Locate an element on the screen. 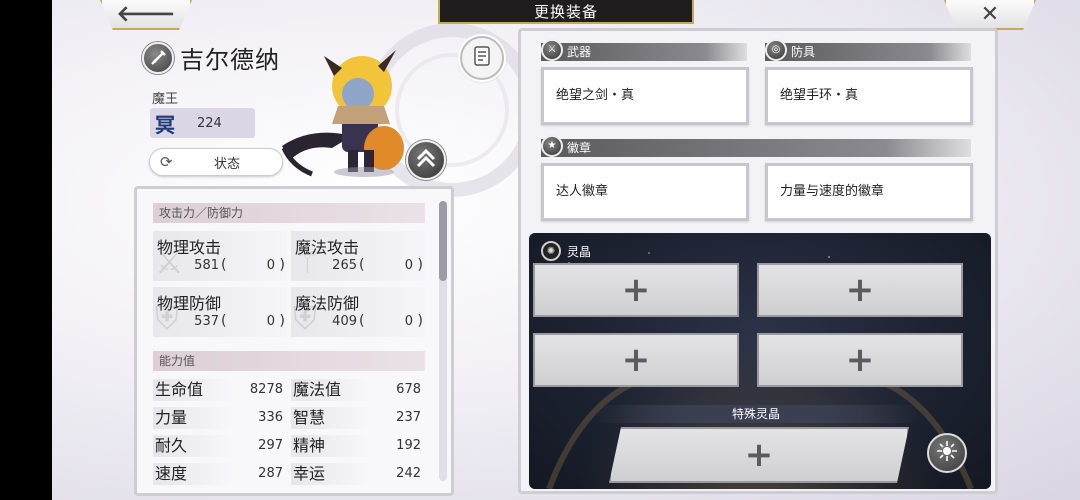 The image size is (1080, 500). armor-header-label: 防具 is located at coordinates (803, 52).